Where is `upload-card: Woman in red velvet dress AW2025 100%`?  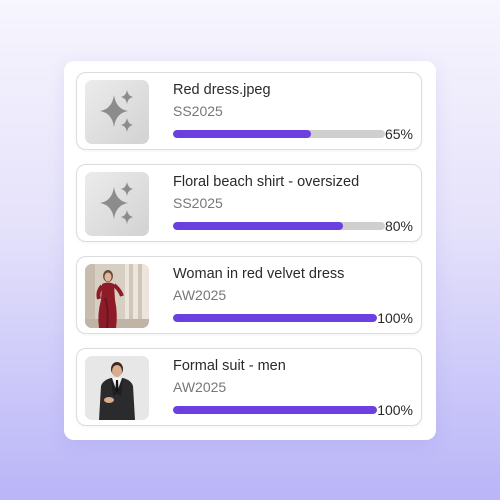 upload-card: Woman in red velvet dress AW2025 100% is located at coordinates (249, 295).